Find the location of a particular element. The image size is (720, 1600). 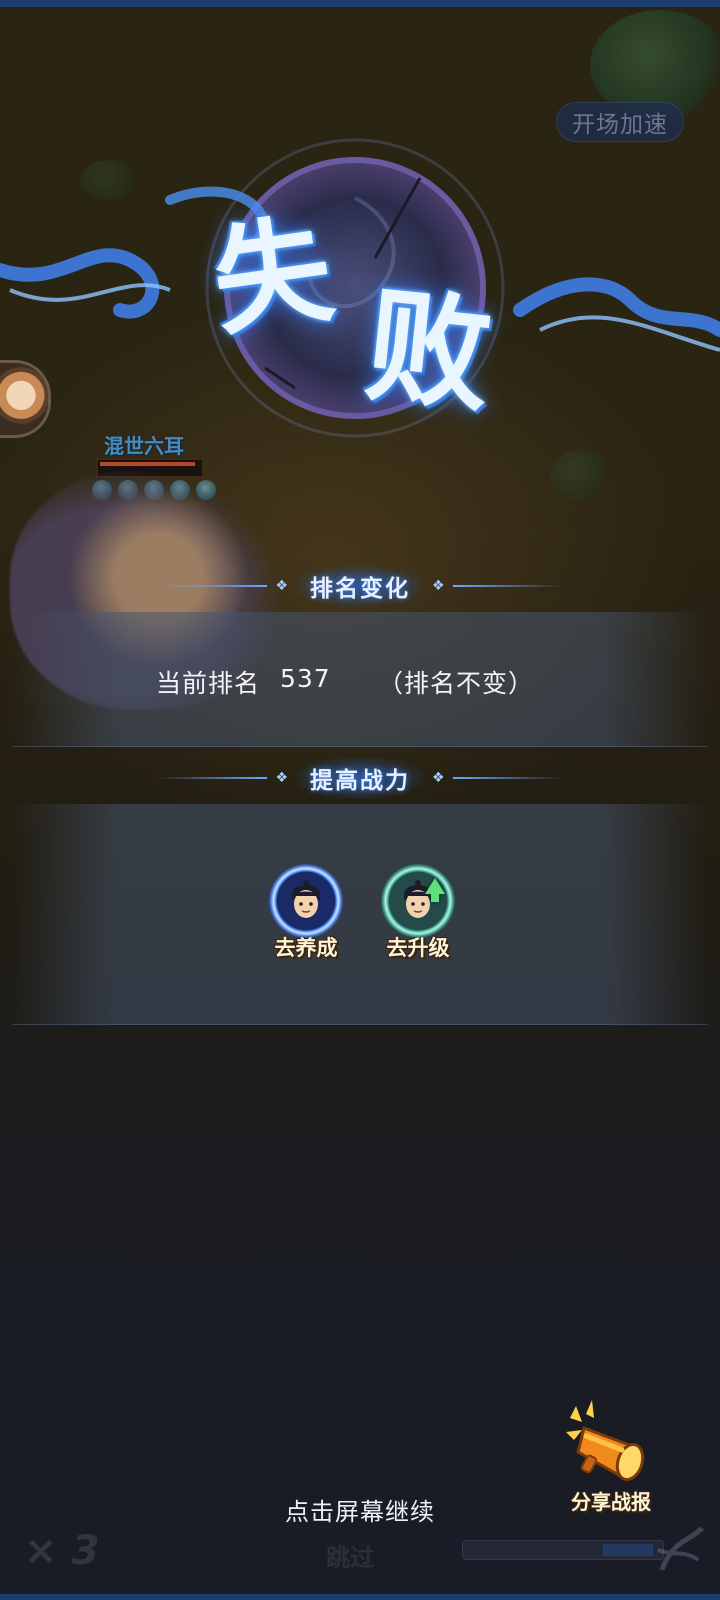

energy-bar is located at coordinates (563, 1550).